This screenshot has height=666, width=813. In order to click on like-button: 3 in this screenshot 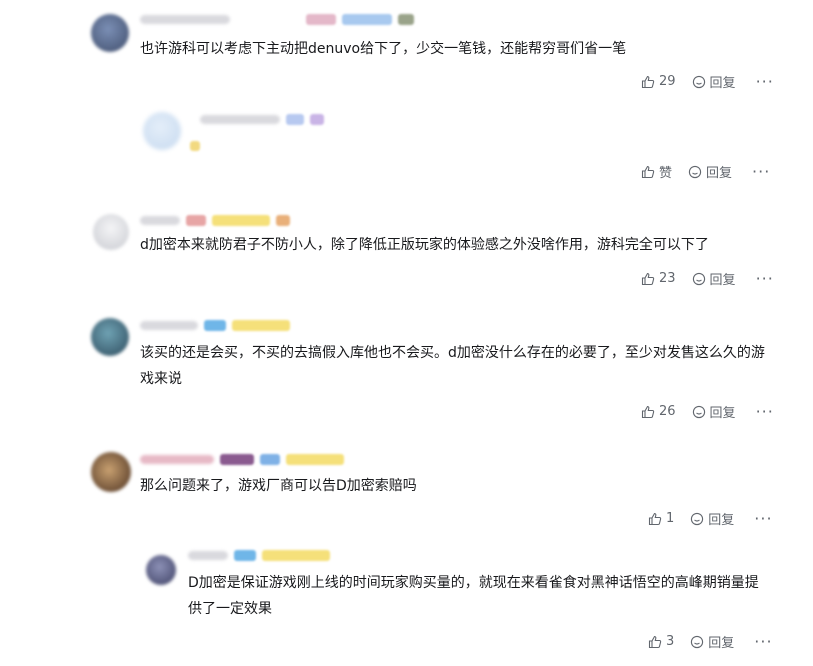, I will do `click(661, 641)`.